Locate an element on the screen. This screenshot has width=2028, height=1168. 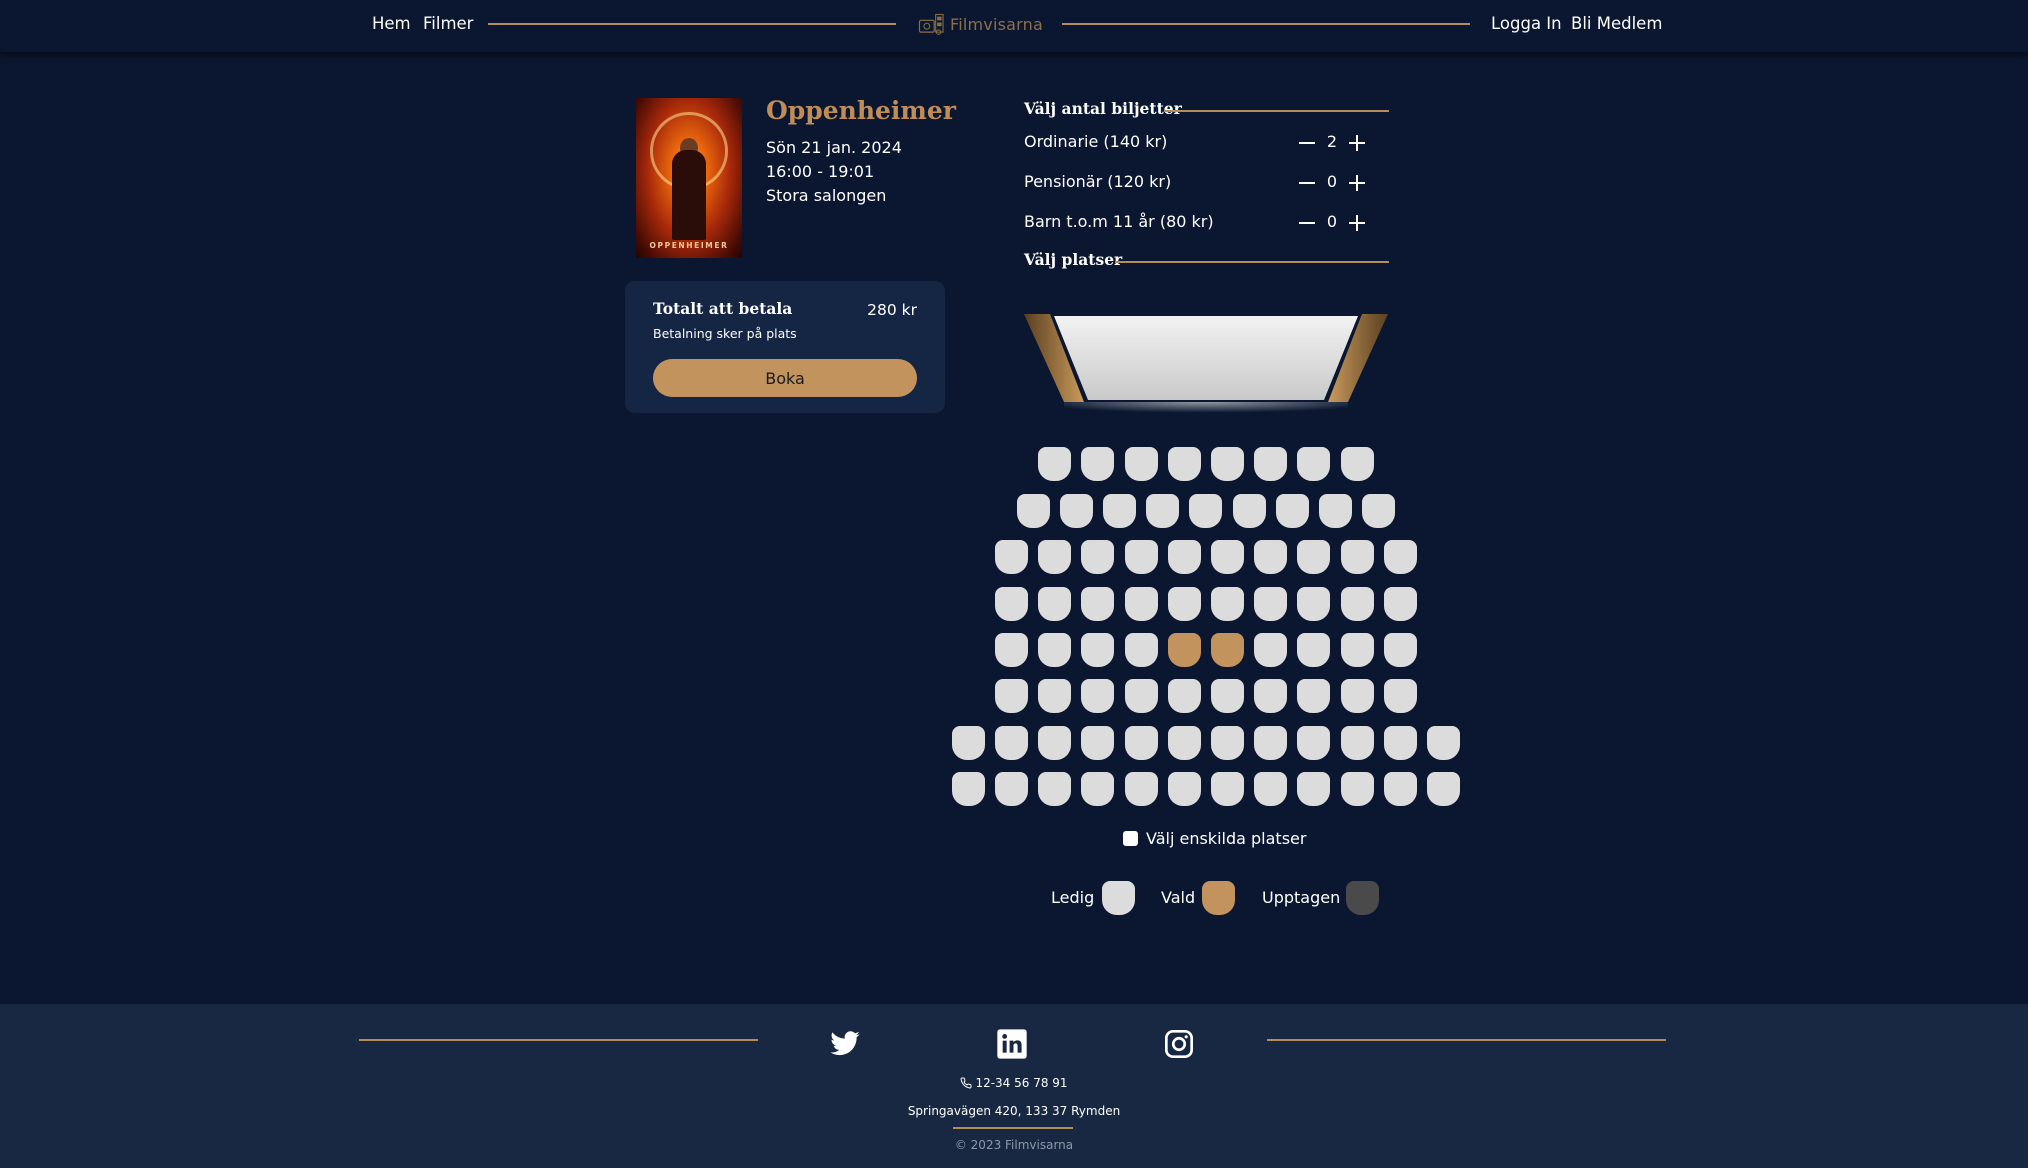
nav-home-link: Hem is located at coordinates (391, 23).